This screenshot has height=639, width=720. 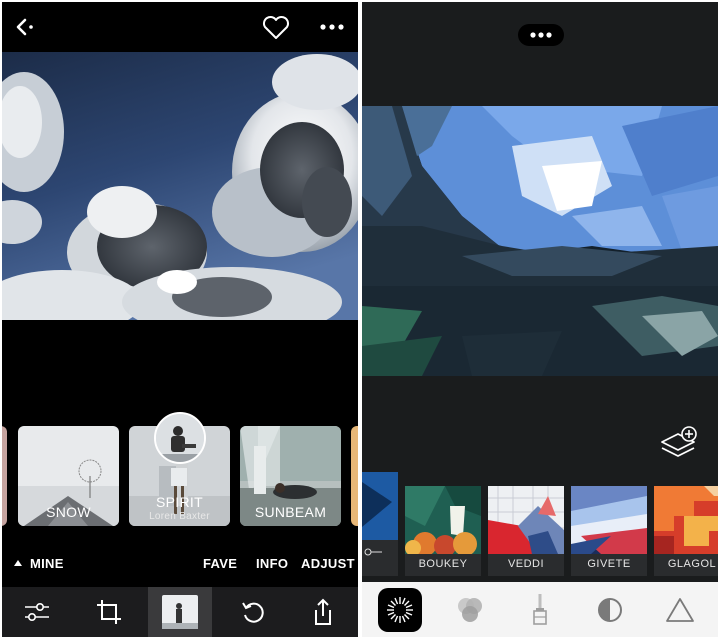 I want to click on avatar, so click(x=180, y=438).